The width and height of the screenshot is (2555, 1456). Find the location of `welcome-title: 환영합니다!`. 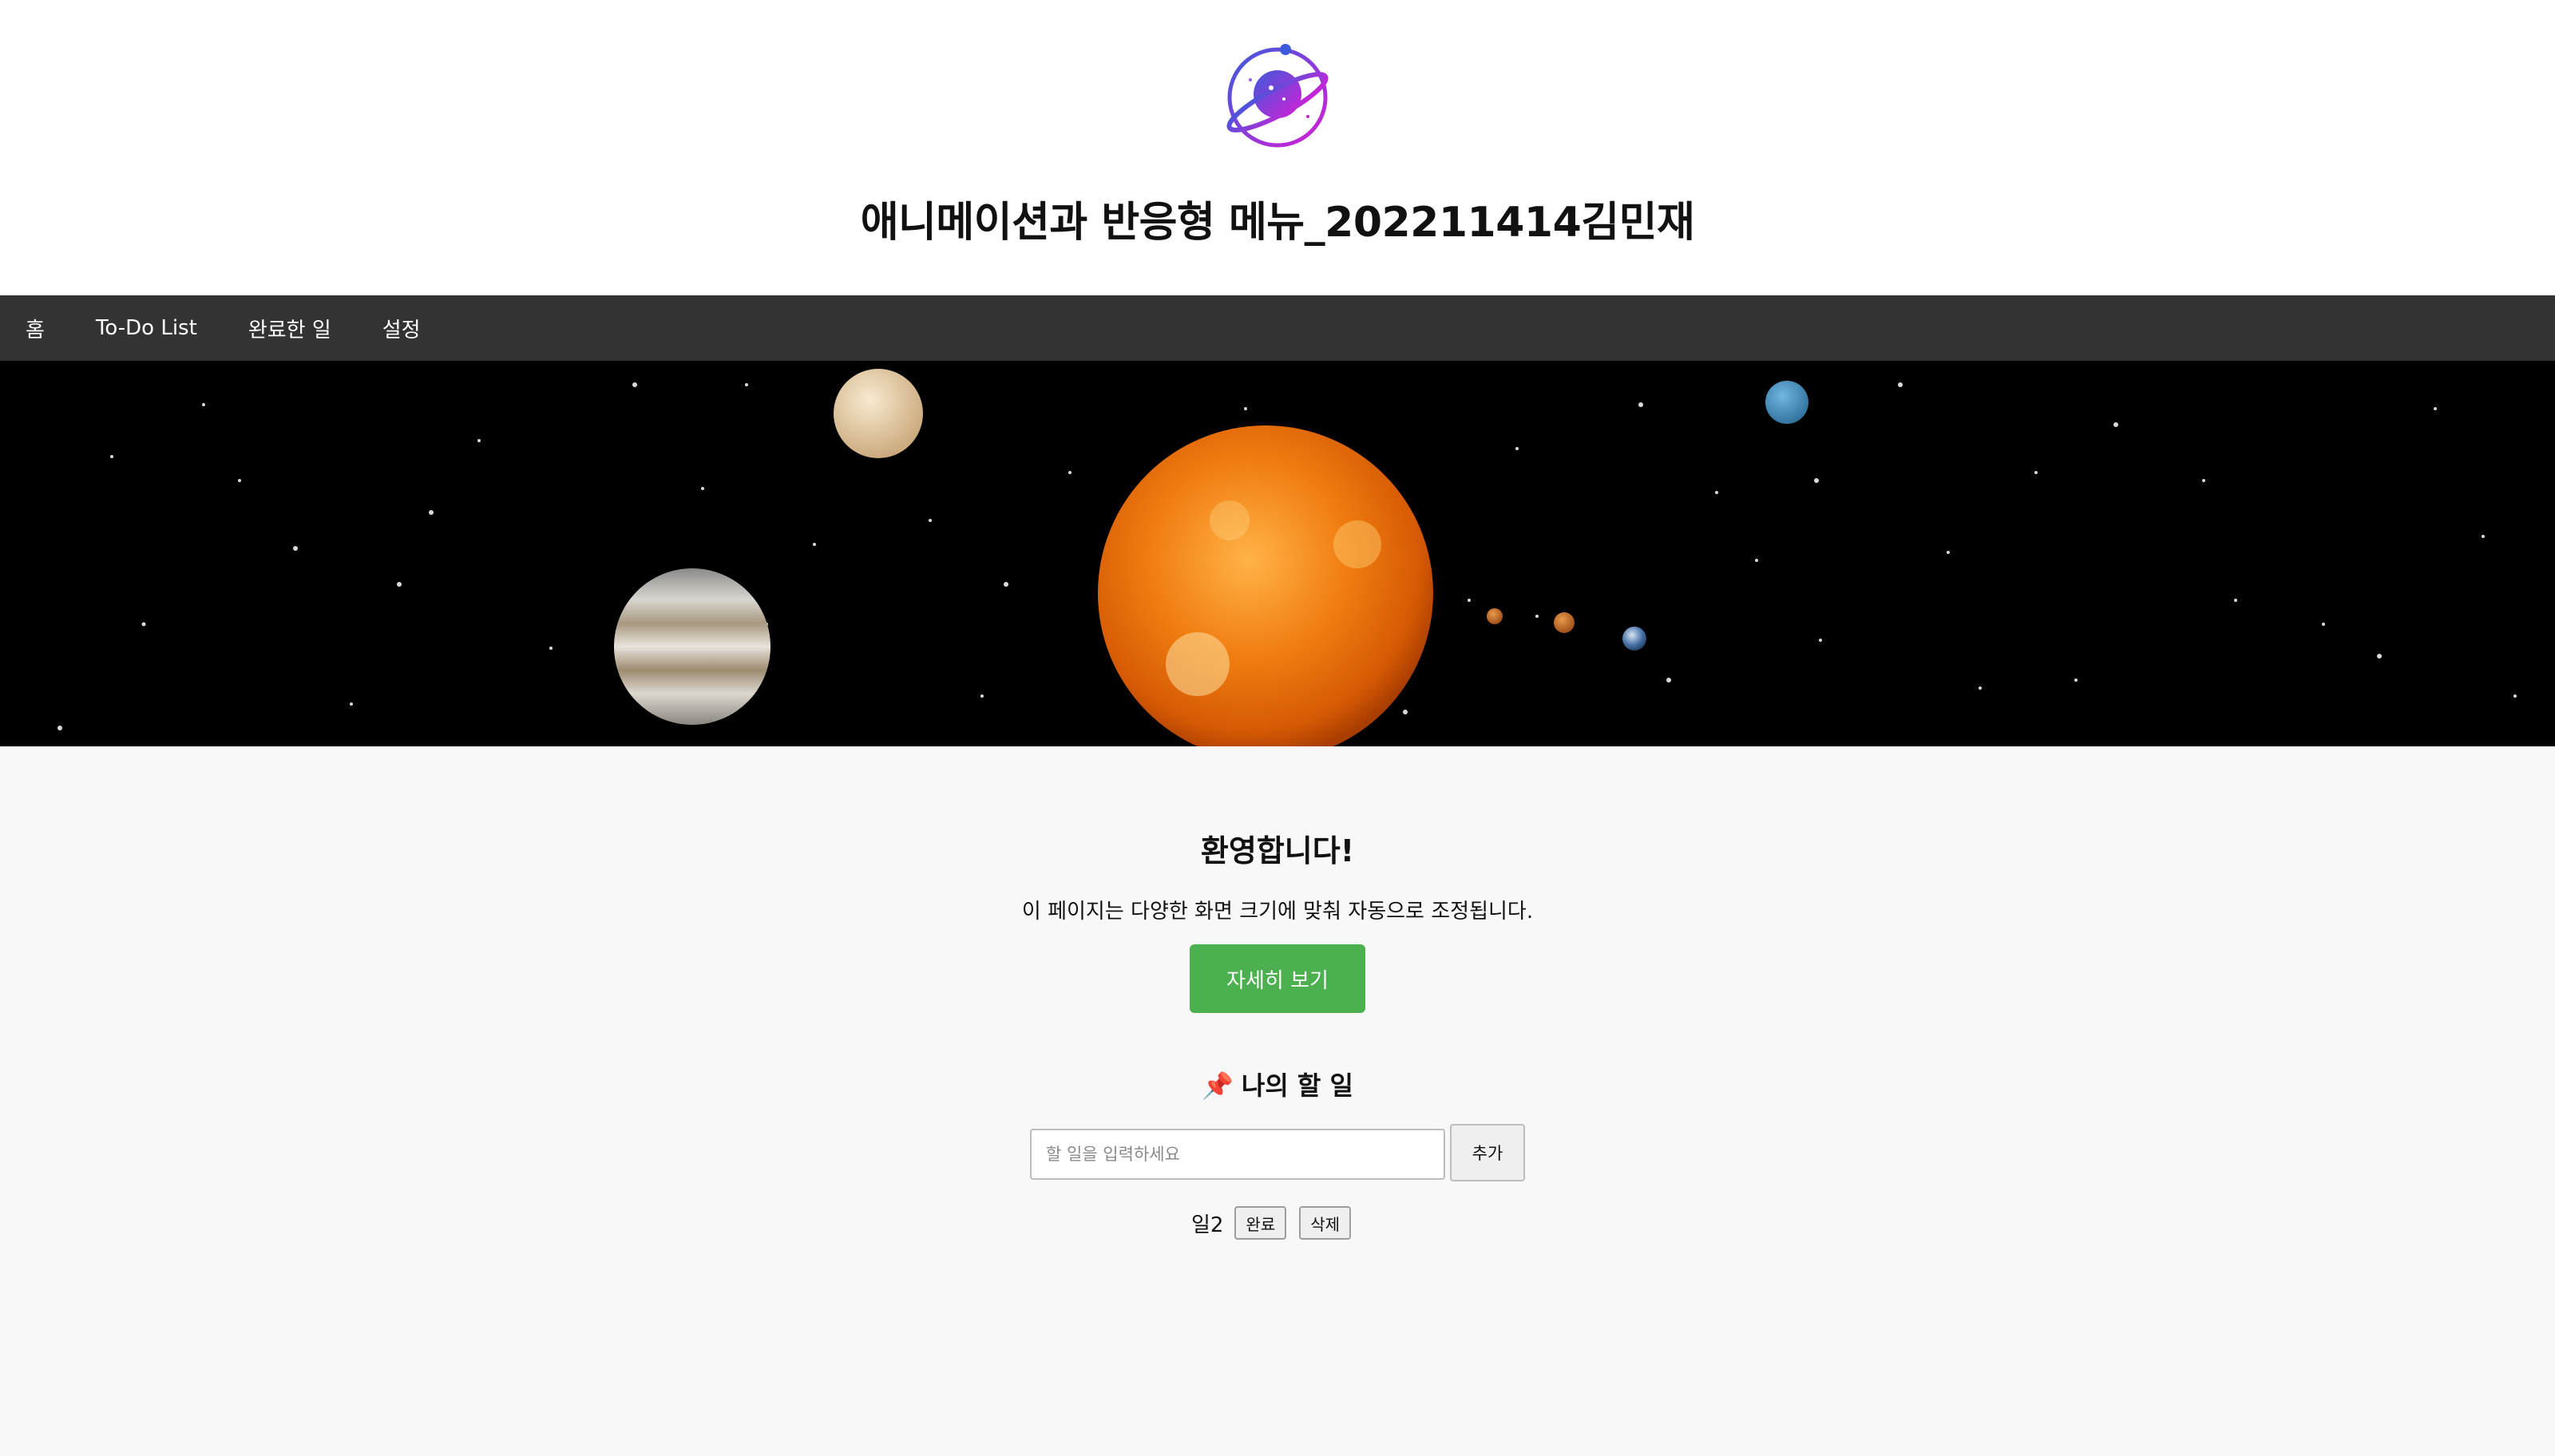

welcome-title: 환영합니다! is located at coordinates (1277, 851).